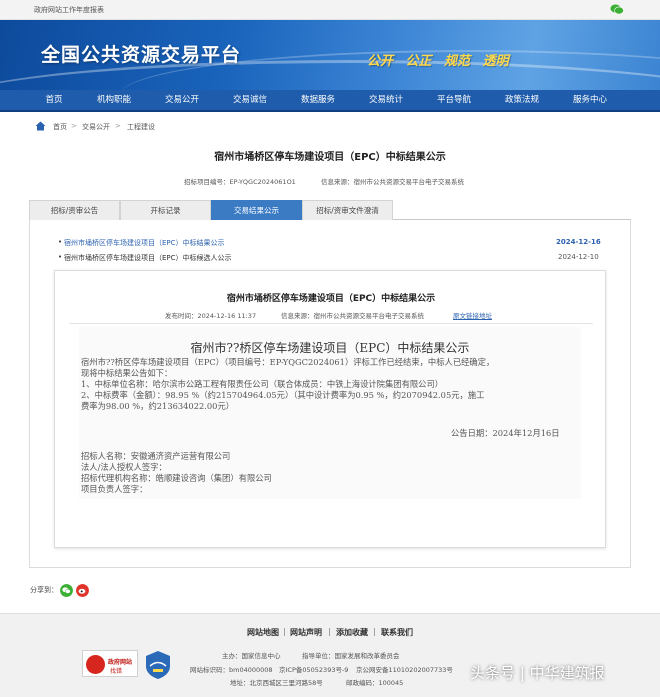 The width and height of the screenshot is (660, 697). Describe the element at coordinates (397, 632) in the screenshot. I see `footer-link-contact: 联系我们` at that location.